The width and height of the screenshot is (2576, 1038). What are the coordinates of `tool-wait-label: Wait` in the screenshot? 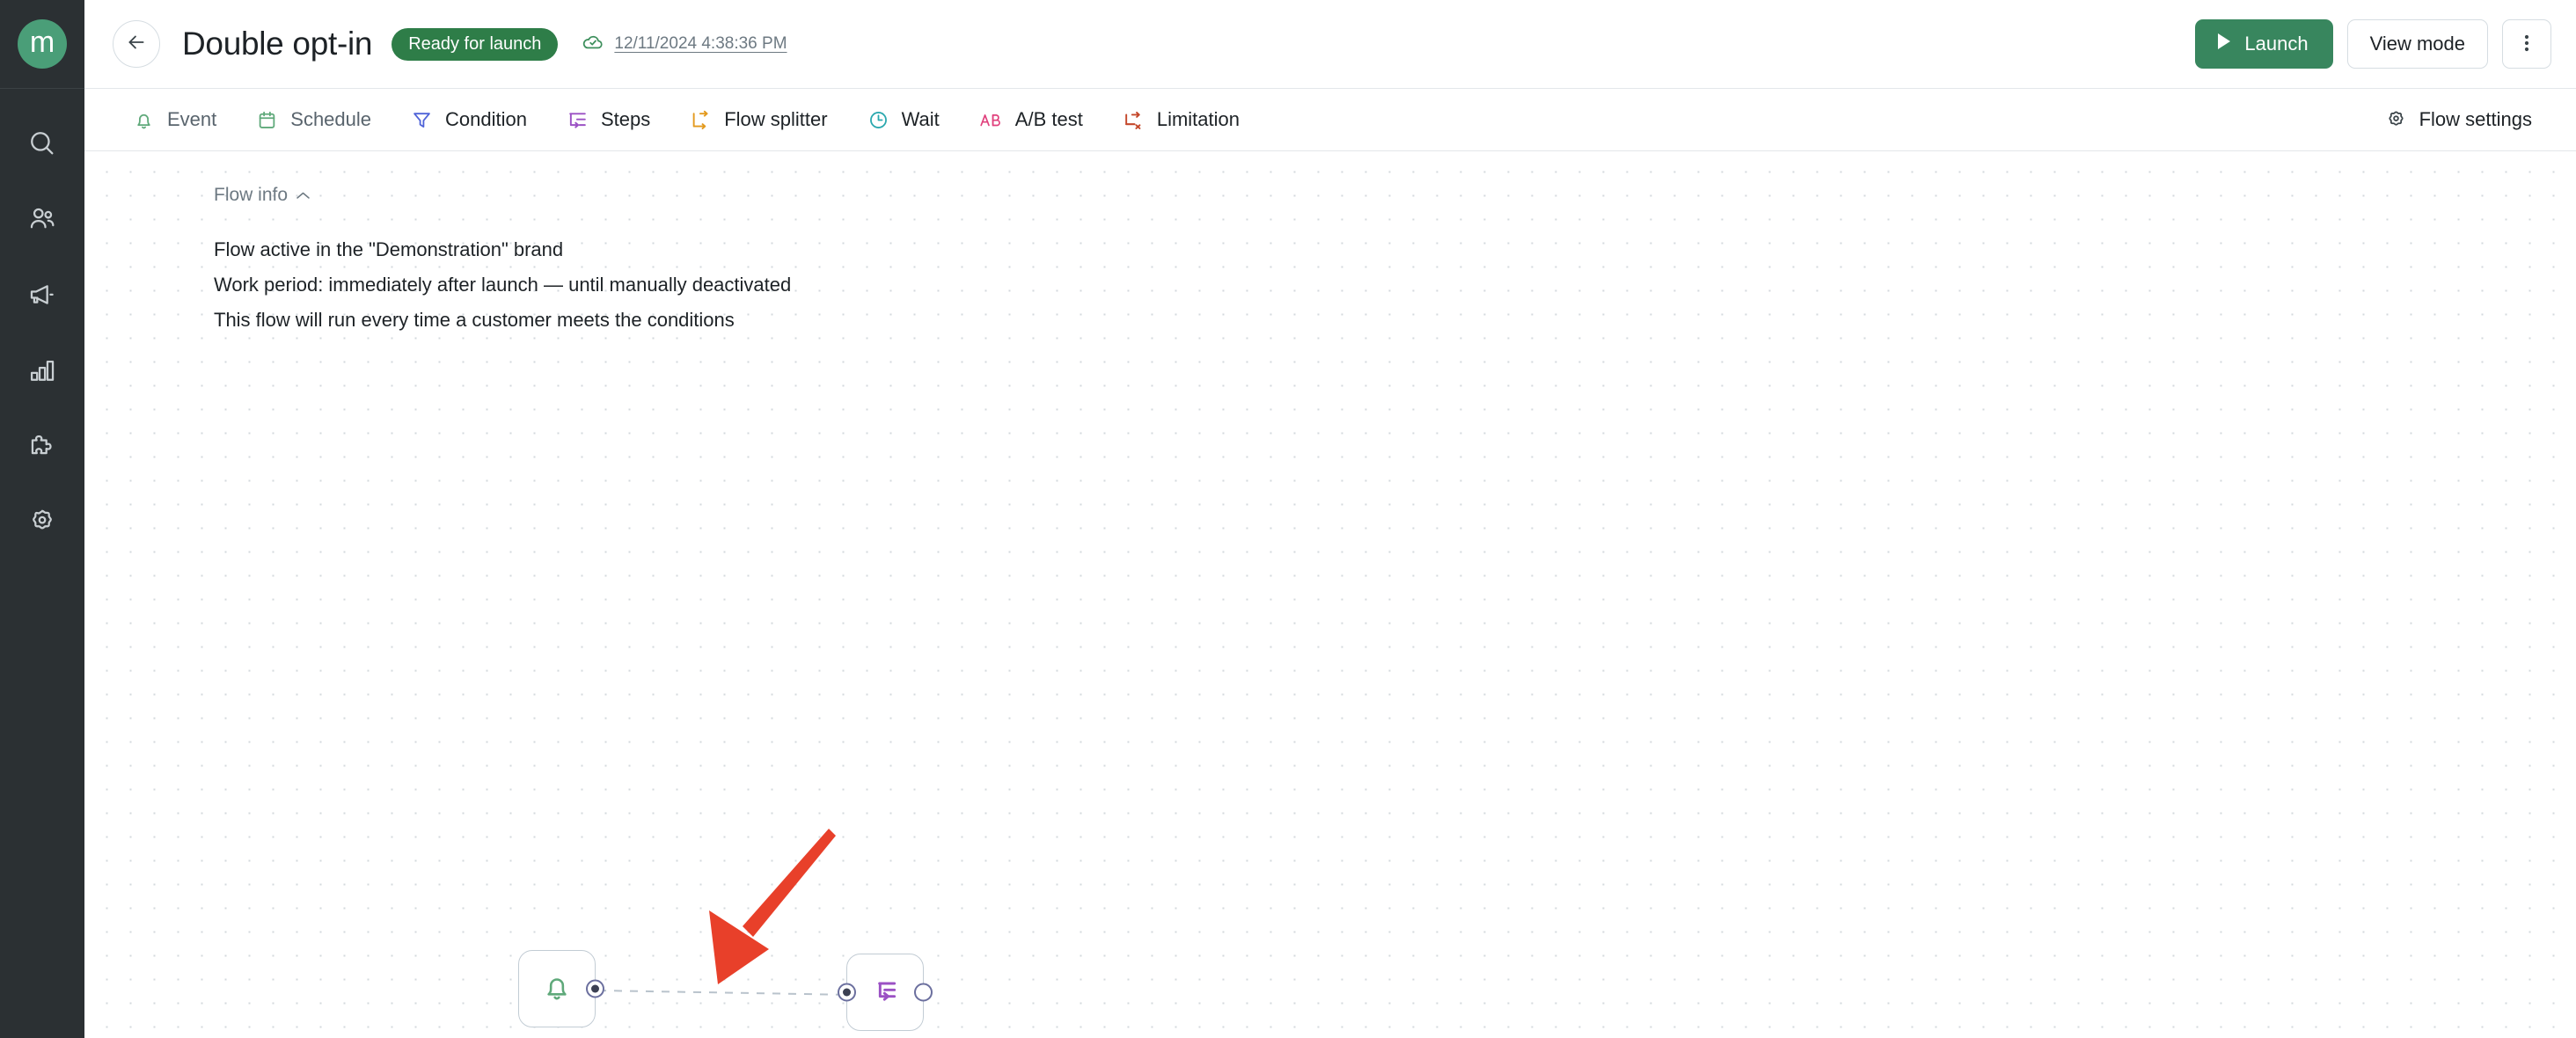 It's located at (920, 119).